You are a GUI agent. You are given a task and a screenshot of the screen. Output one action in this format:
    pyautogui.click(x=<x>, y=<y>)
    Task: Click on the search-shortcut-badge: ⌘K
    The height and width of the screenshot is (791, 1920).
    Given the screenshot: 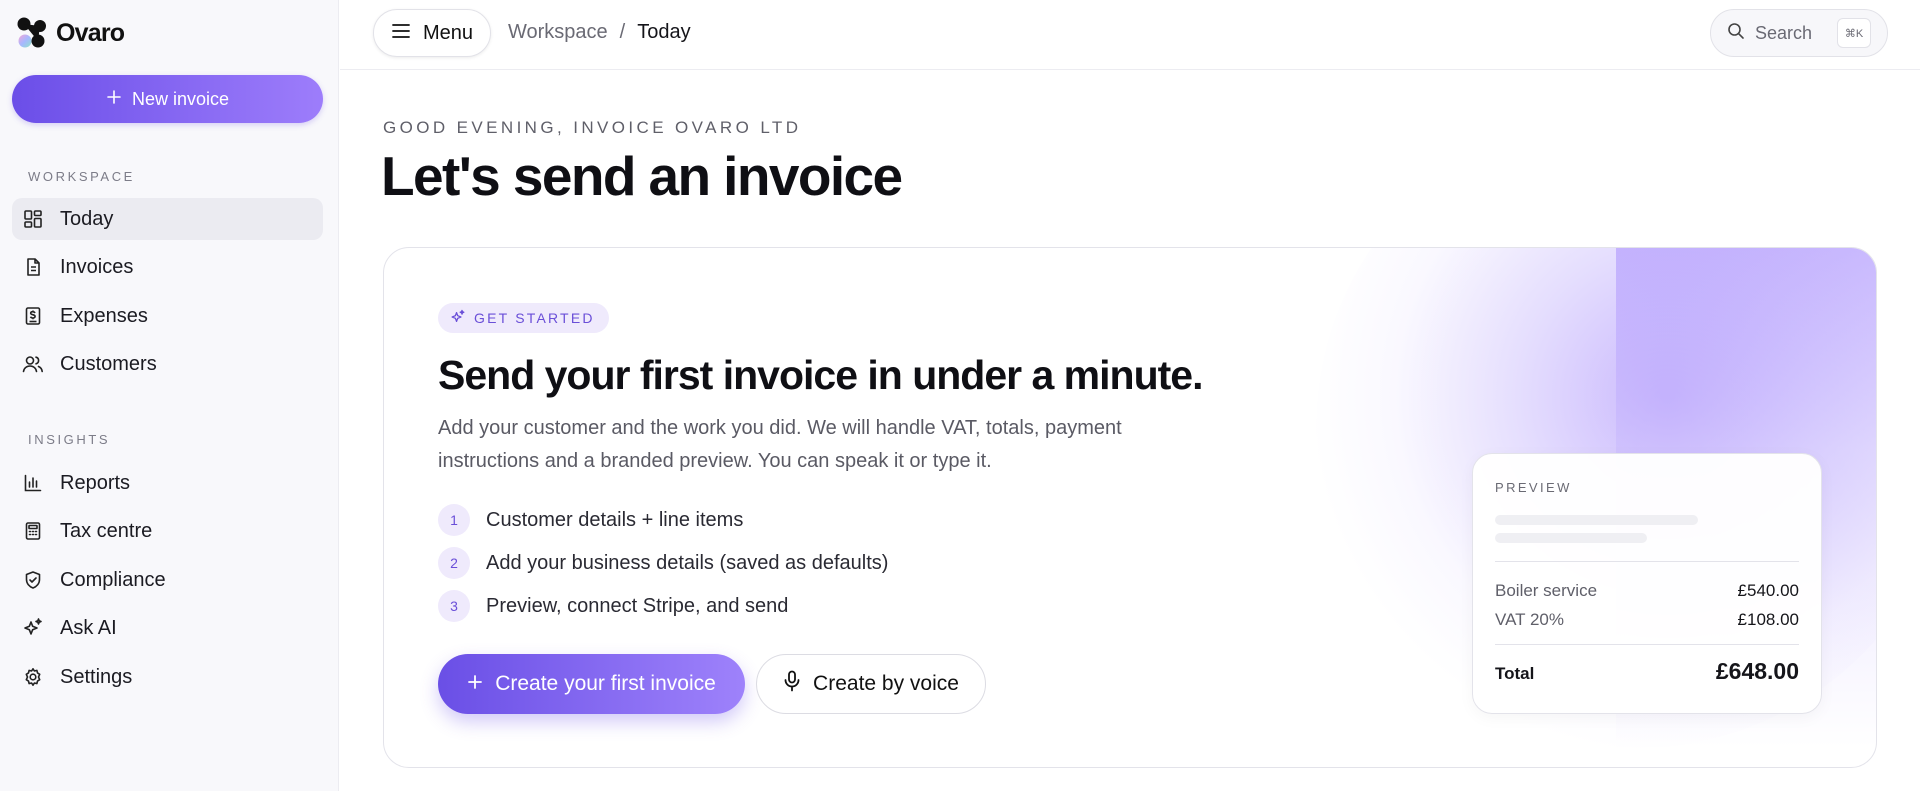 What is the action you would take?
    pyautogui.click(x=1854, y=33)
    